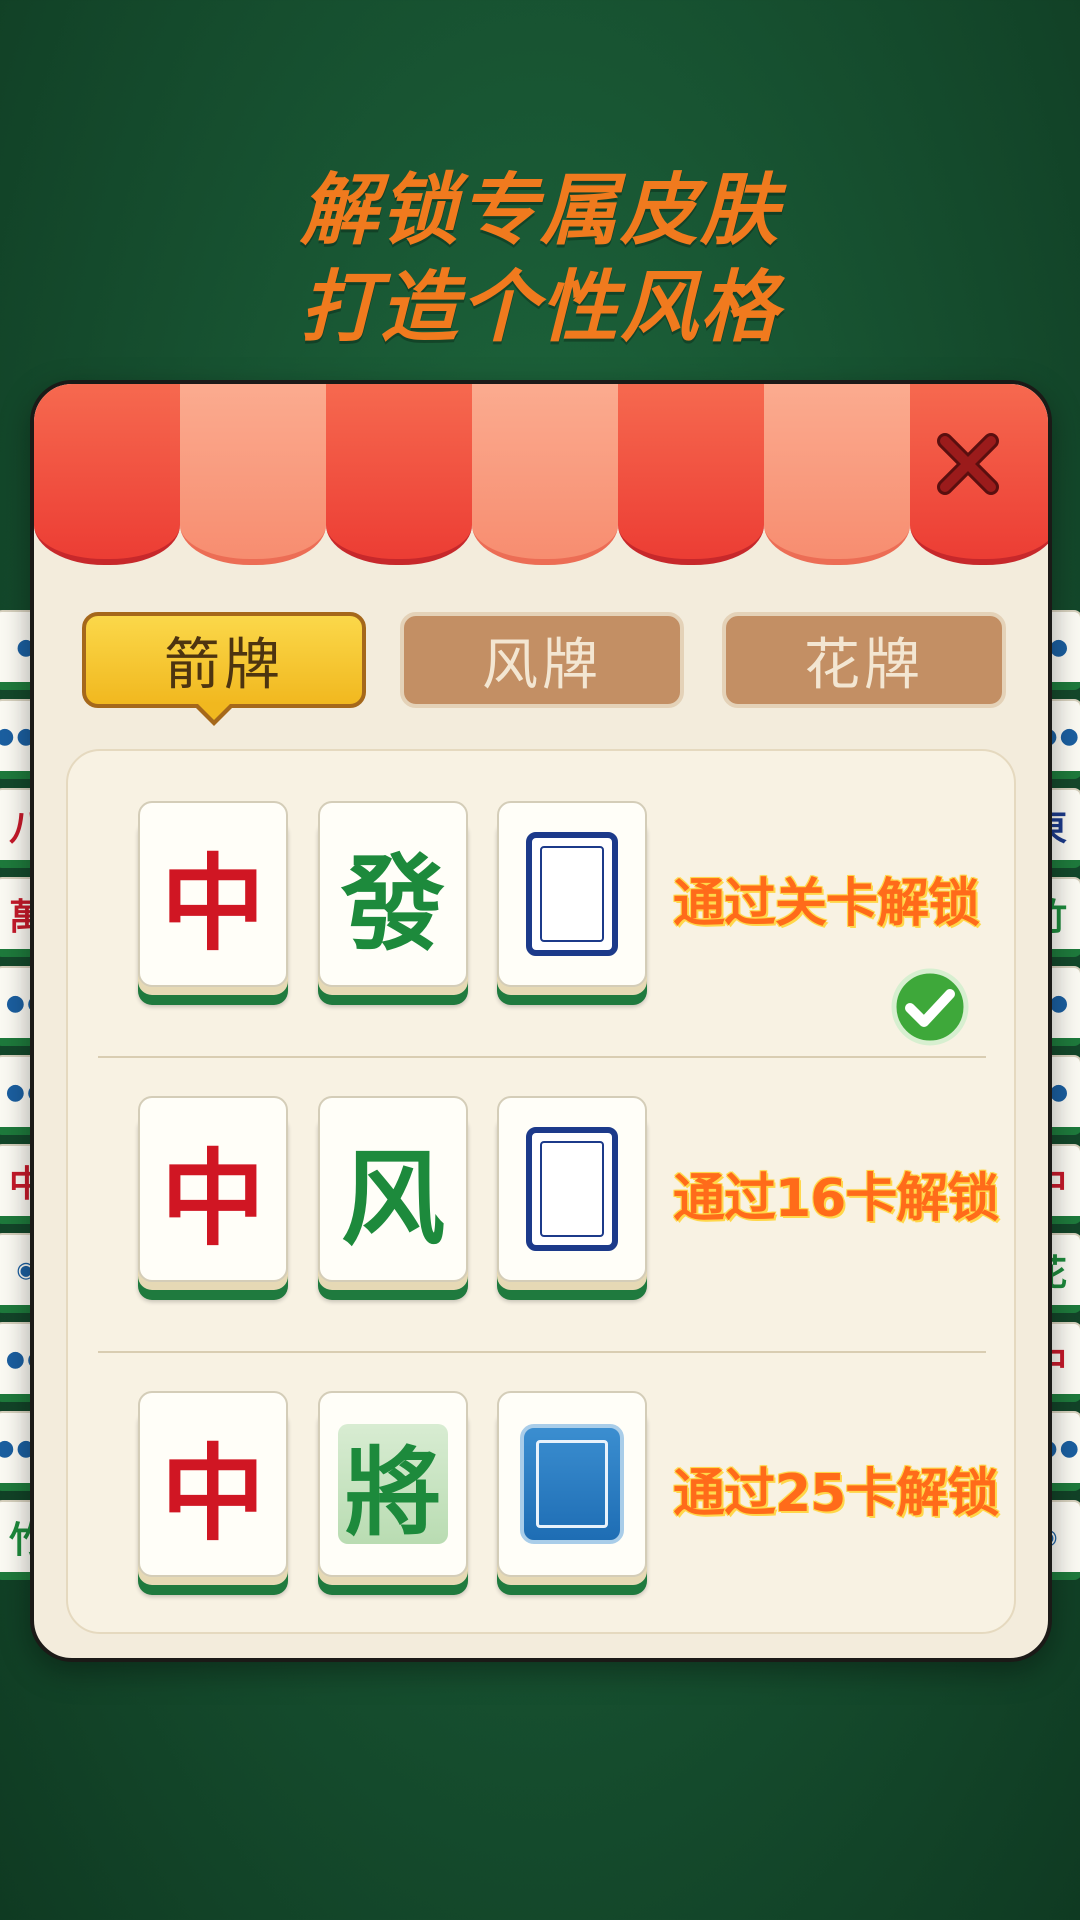  I want to click on skin-row: 中 风 通过16卡解锁, so click(543, 1196).